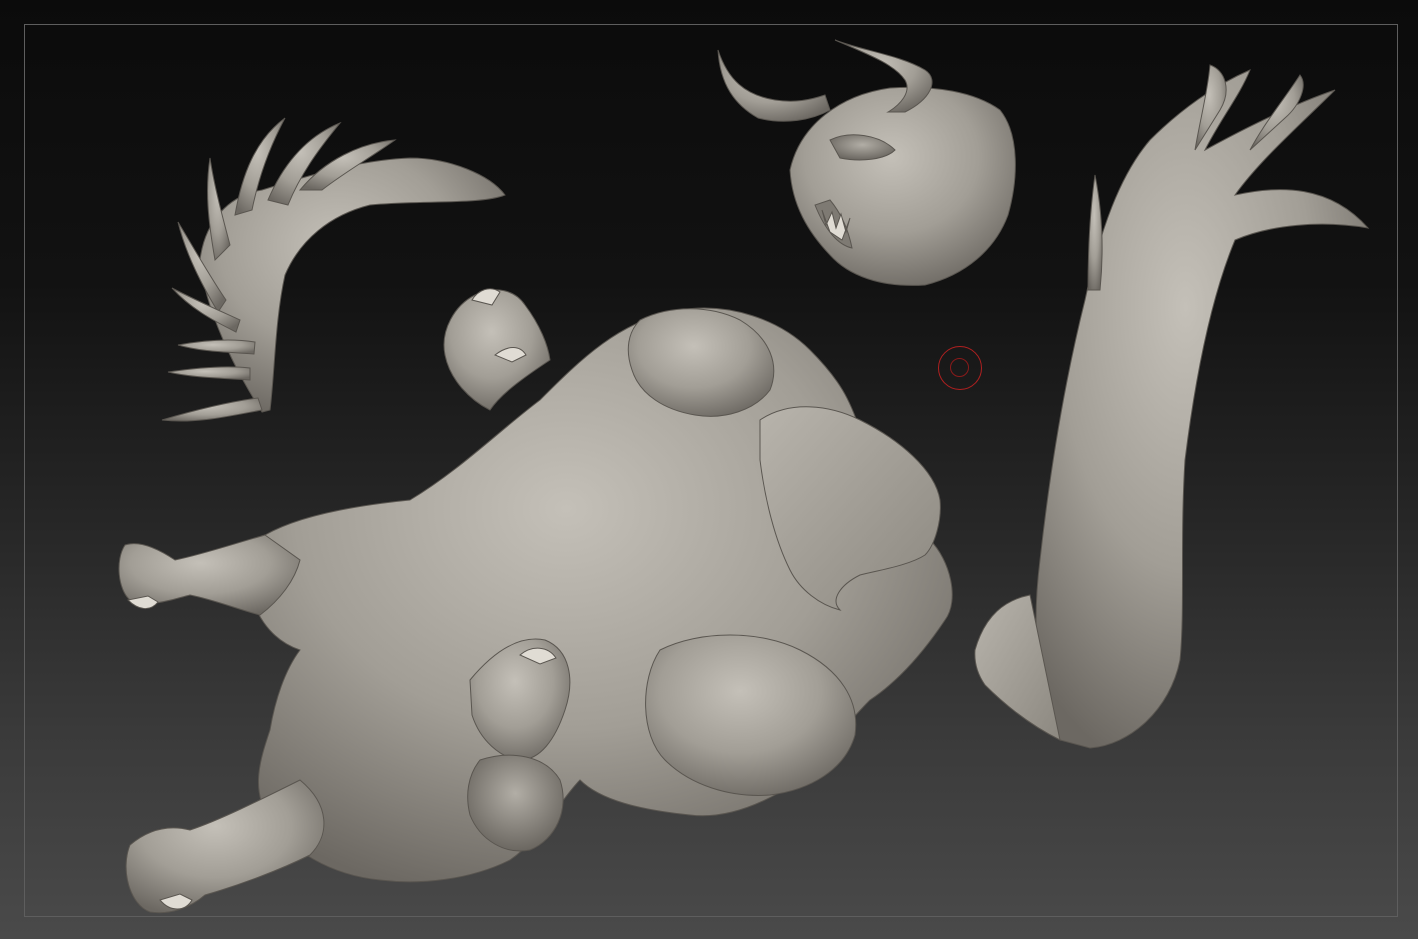 Image resolution: width=1418 pixels, height=939 pixels. I want to click on brush-cursor-icon, so click(960, 368).